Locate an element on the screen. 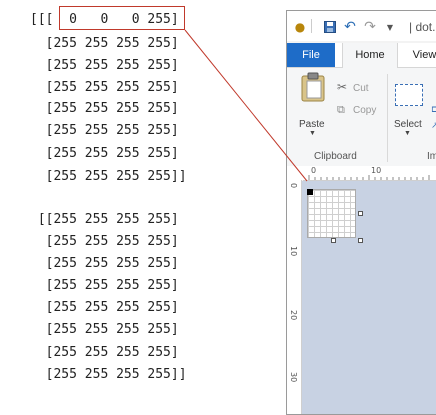 The height and width of the screenshot is (415, 436). connector-line is located at coordinates (246, 105).